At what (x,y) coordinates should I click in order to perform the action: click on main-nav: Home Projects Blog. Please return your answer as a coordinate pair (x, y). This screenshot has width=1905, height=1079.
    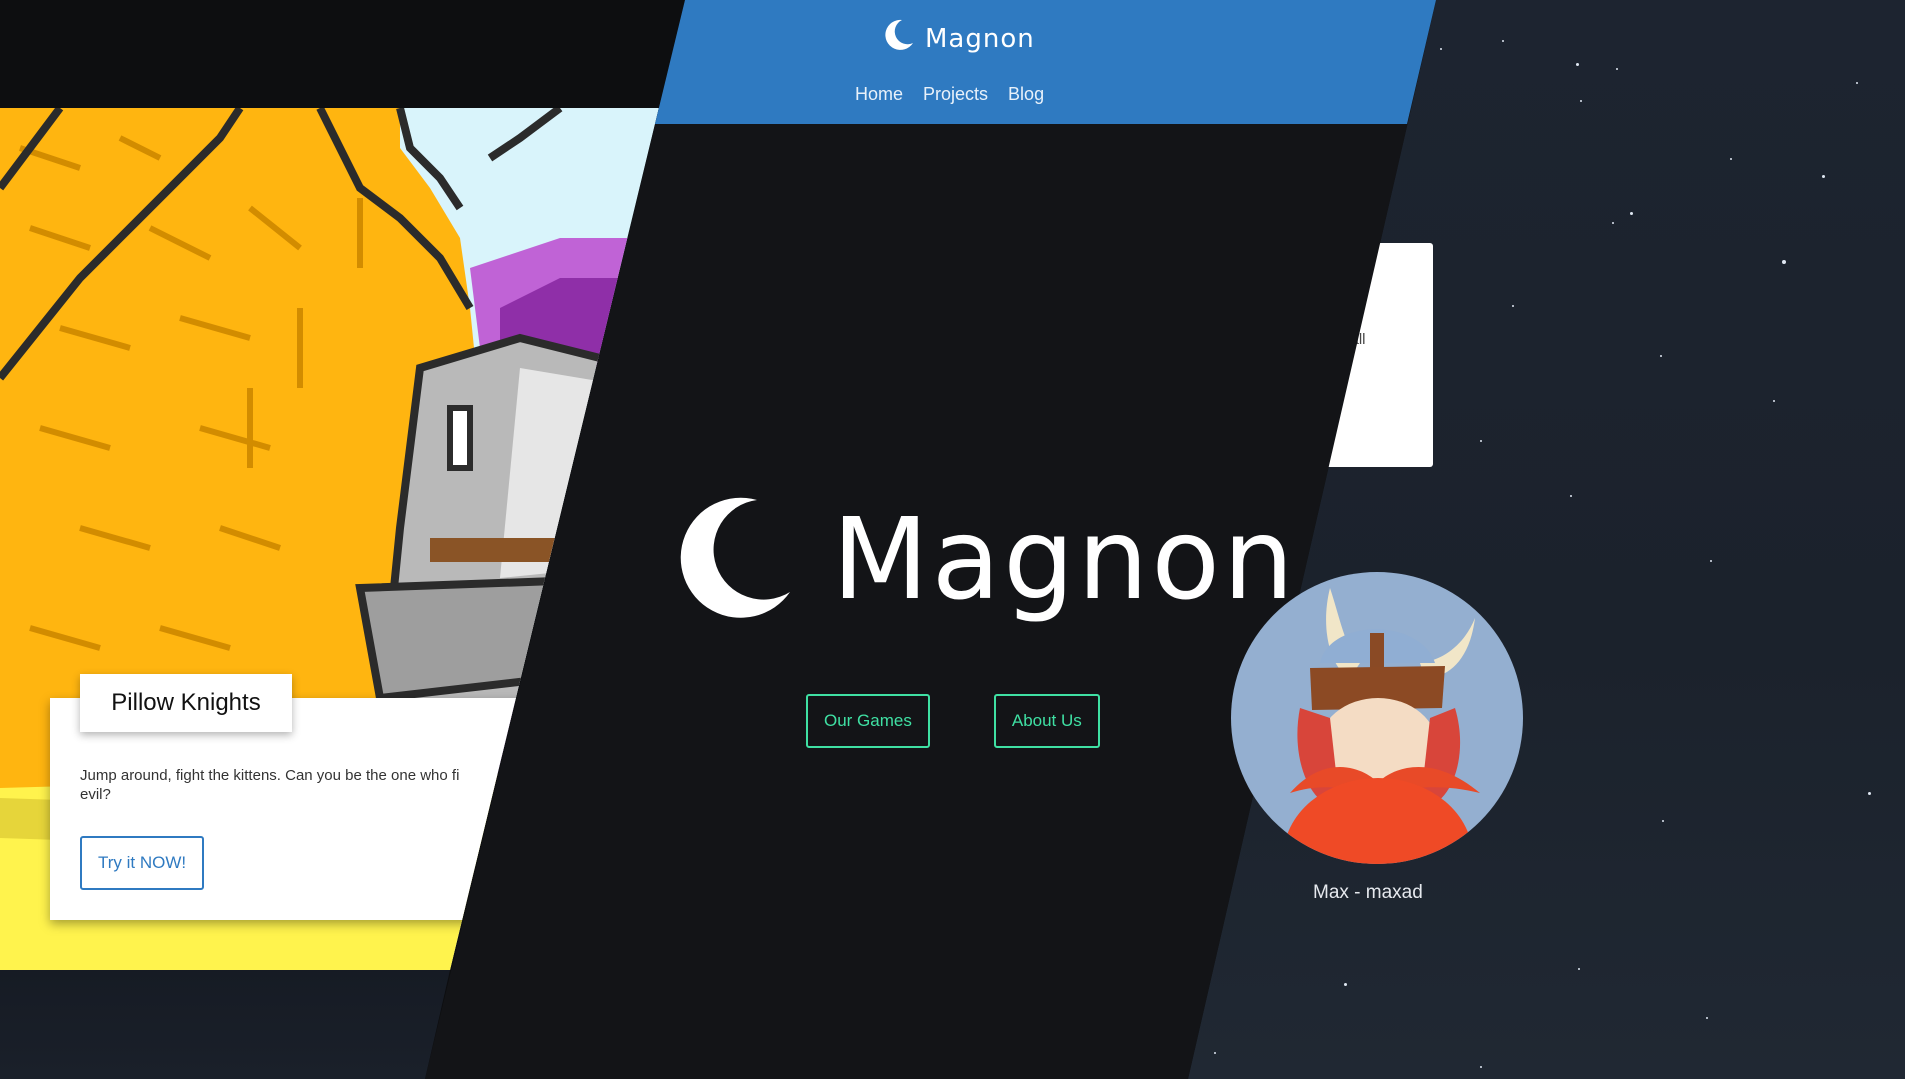
    Looking at the image, I should click on (949, 94).